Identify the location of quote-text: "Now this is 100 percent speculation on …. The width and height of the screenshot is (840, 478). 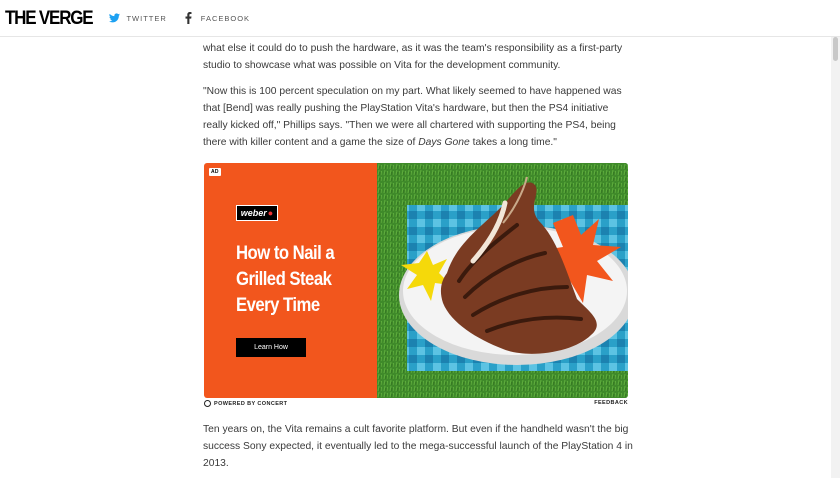
(412, 117).